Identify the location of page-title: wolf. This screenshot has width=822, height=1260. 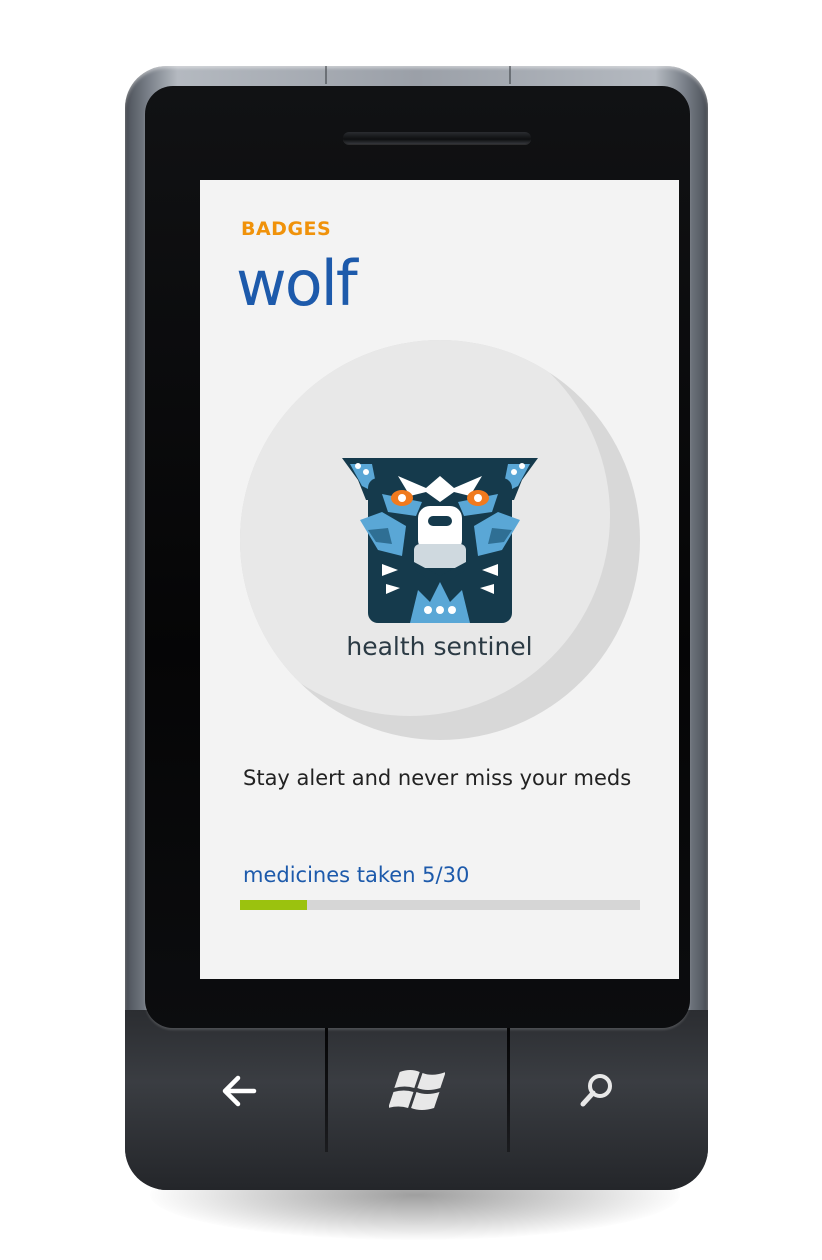
(297, 283).